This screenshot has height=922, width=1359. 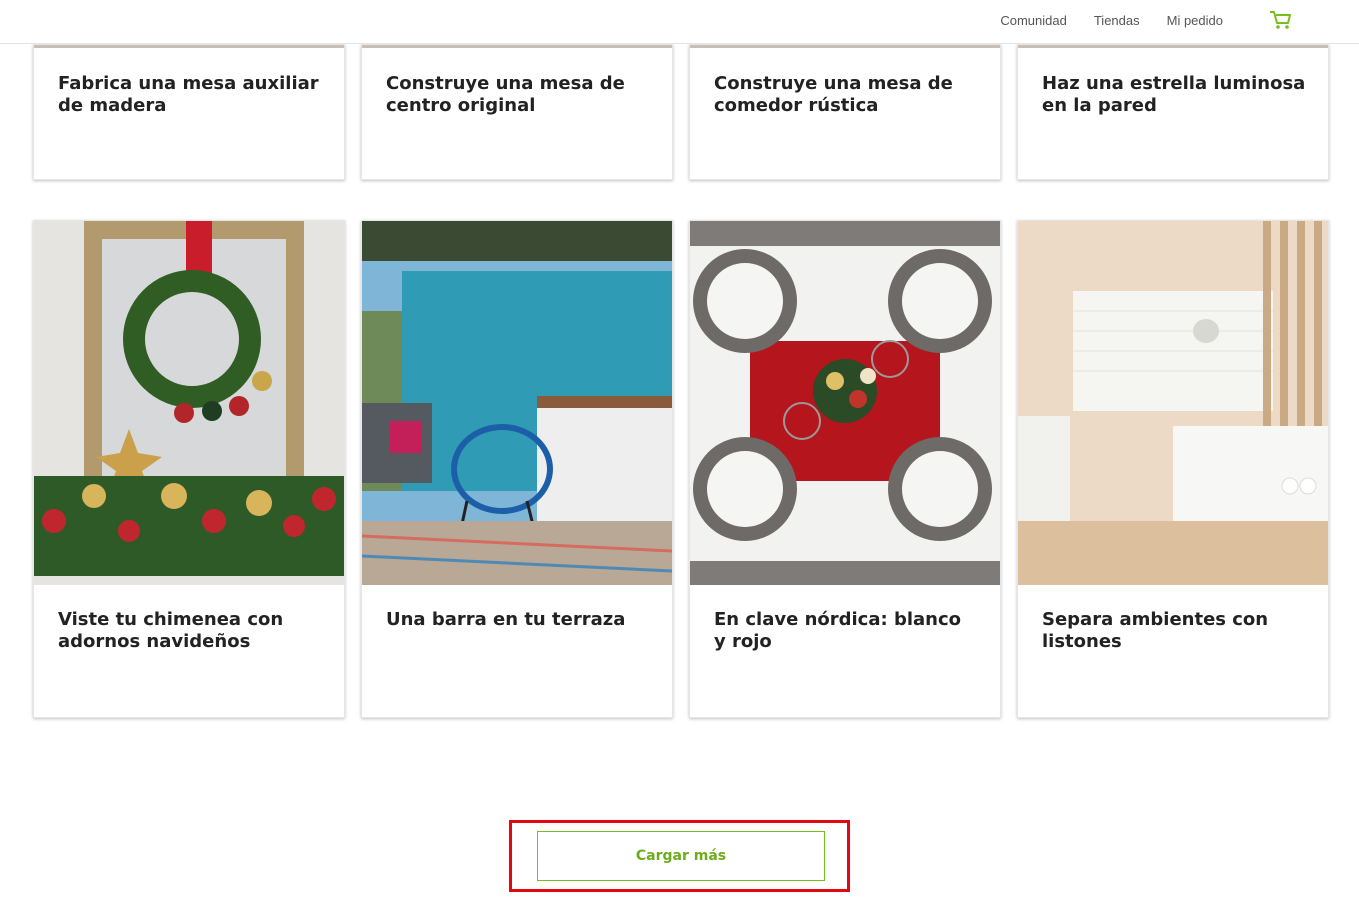 What do you see at coordinates (517, 403) in the screenshot?
I see `terrace-bar-image` at bounding box center [517, 403].